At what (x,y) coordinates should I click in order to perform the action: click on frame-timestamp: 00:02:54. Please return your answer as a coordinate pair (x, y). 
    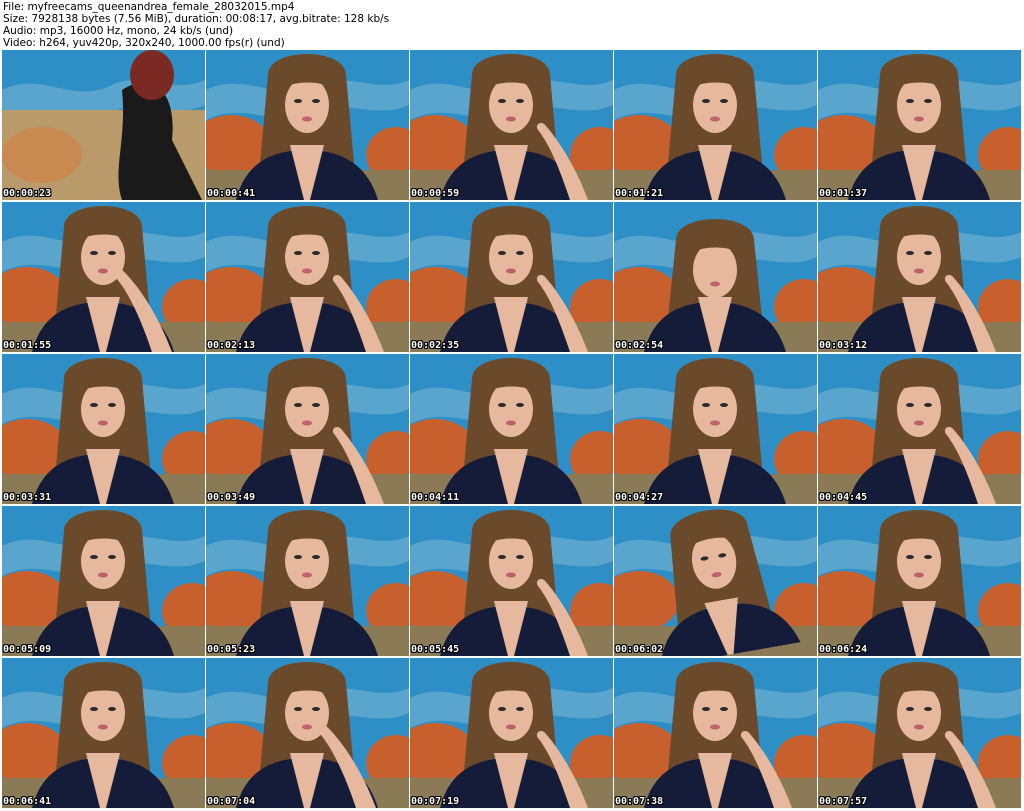
    Looking at the image, I should click on (639, 345).